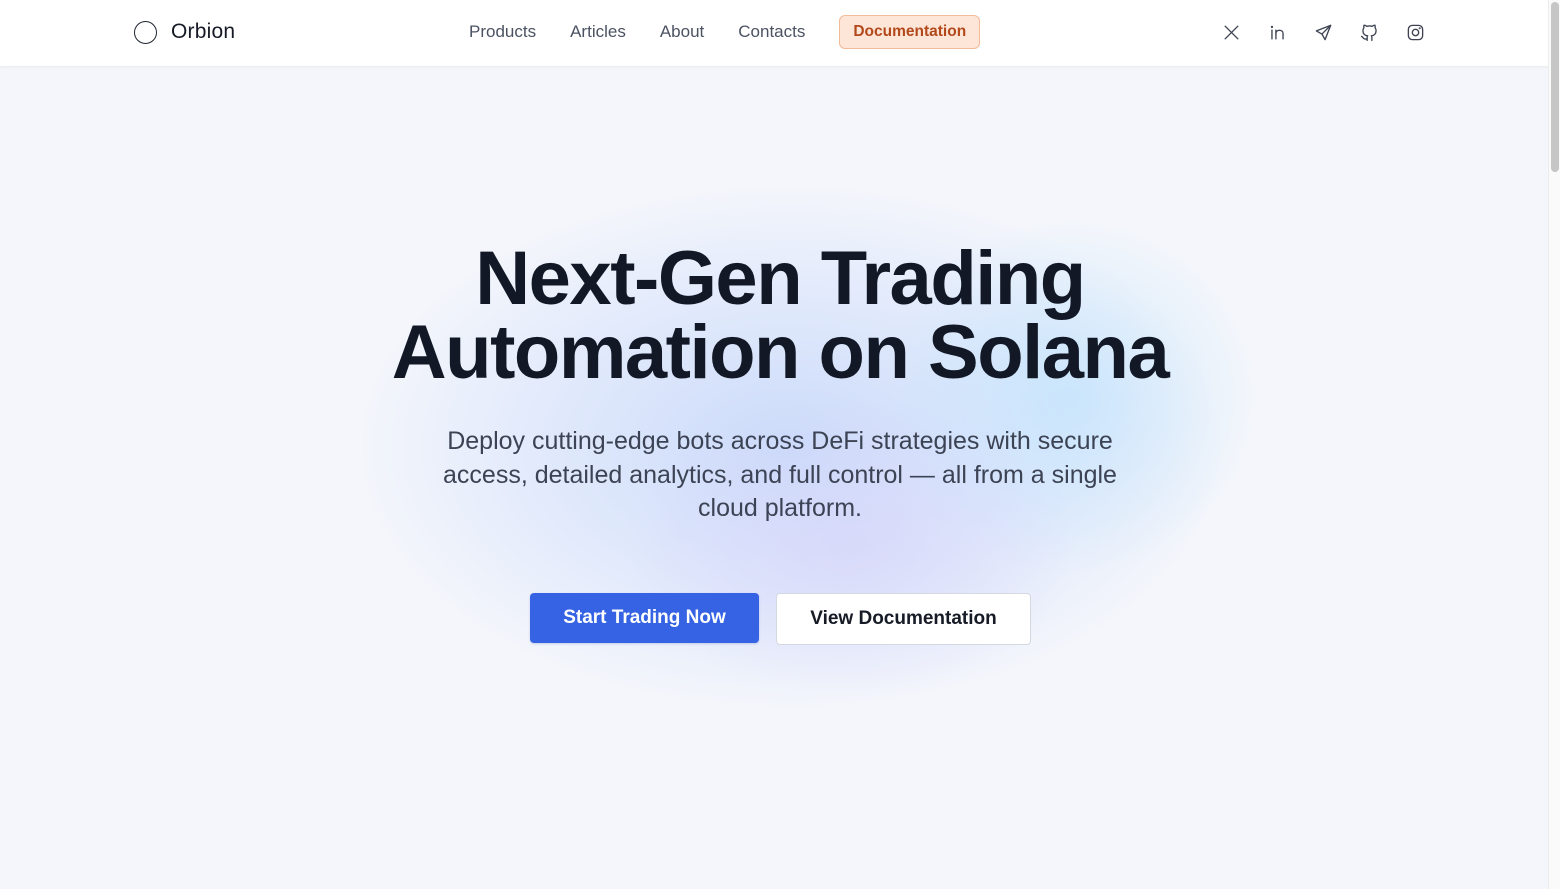 The width and height of the screenshot is (1560, 889). Describe the element at coordinates (598, 32) in the screenshot. I see `nav-item-articles: Articles` at that location.